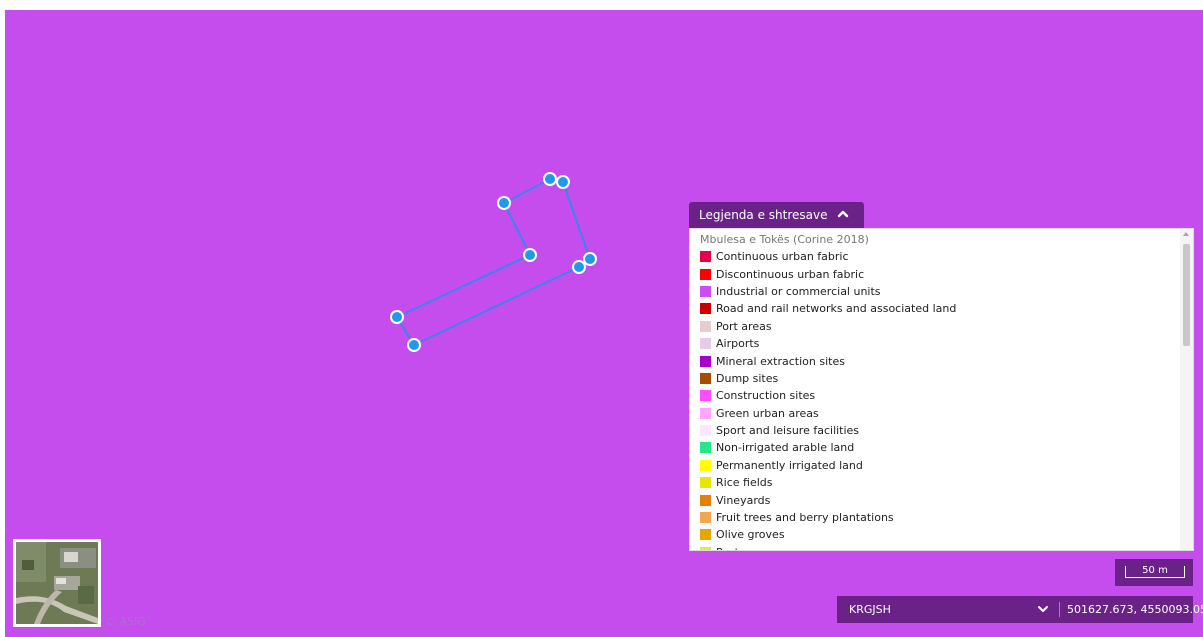 The width and height of the screenshot is (1203, 637). I want to click on legend-item-label: Sport and leisure facilities, so click(788, 431).